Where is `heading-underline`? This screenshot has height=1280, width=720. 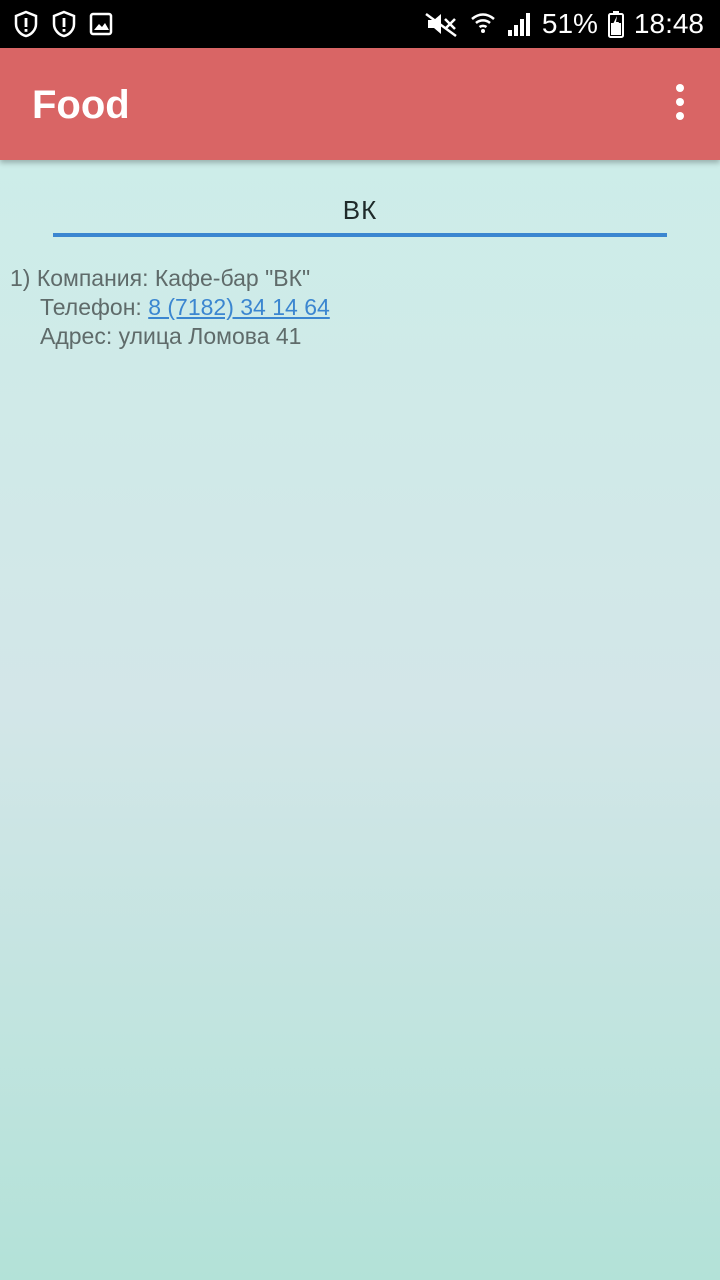
heading-underline is located at coordinates (360, 235).